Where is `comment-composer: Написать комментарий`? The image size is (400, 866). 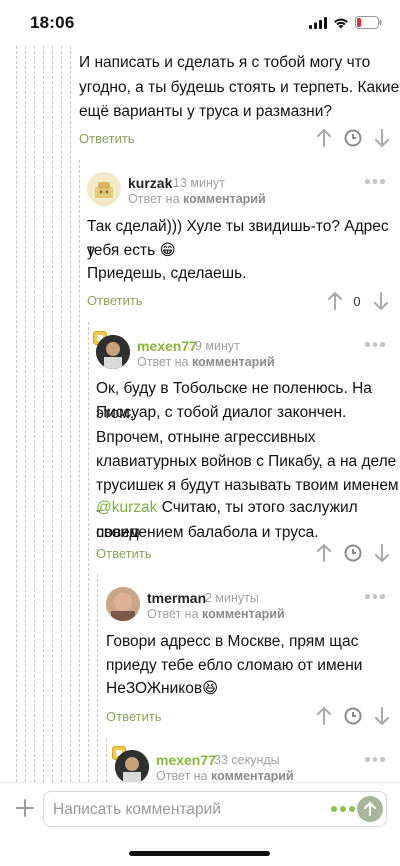 comment-composer: Написать комментарий is located at coordinates (200, 808).